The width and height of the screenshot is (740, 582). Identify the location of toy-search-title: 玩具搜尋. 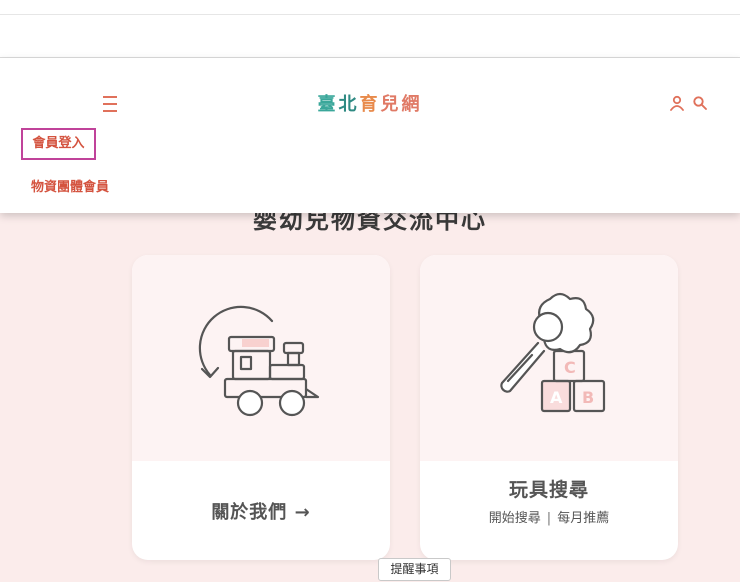
(549, 488).